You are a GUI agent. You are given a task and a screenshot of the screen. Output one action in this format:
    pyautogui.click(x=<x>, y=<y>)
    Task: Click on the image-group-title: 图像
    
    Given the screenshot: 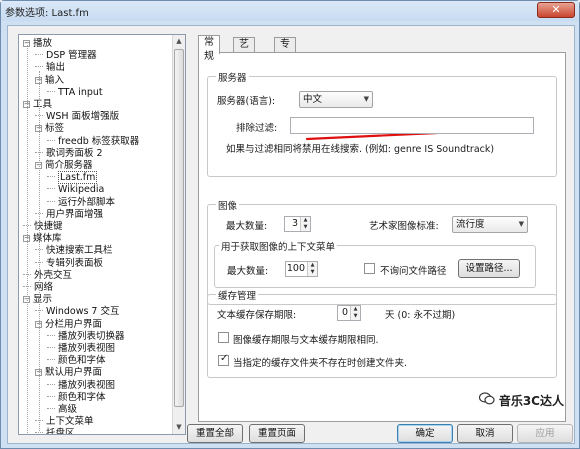 What is the action you would take?
    pyautogui.click(x=228, y=205)
    